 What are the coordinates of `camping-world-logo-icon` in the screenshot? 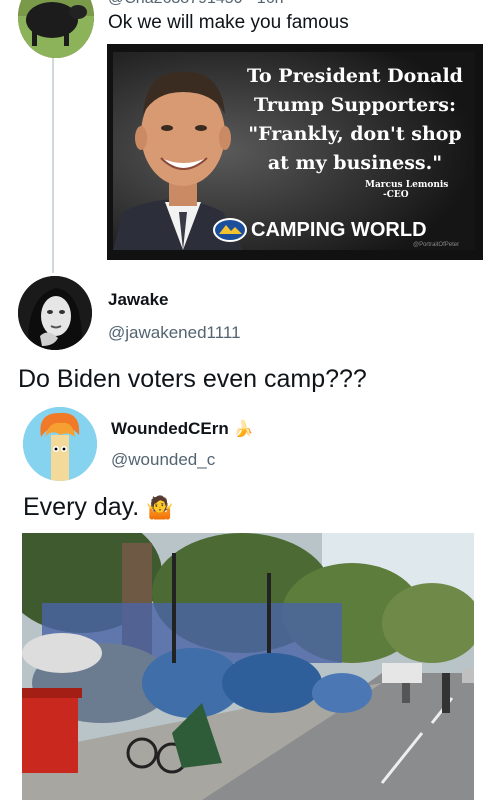 It's located at (230, 230).